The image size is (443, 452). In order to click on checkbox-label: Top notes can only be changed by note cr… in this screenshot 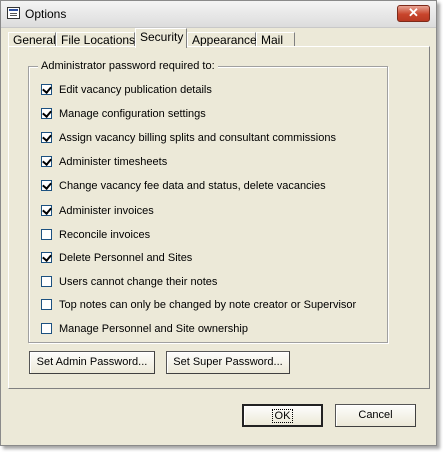, I will do `click(208, 305)`.